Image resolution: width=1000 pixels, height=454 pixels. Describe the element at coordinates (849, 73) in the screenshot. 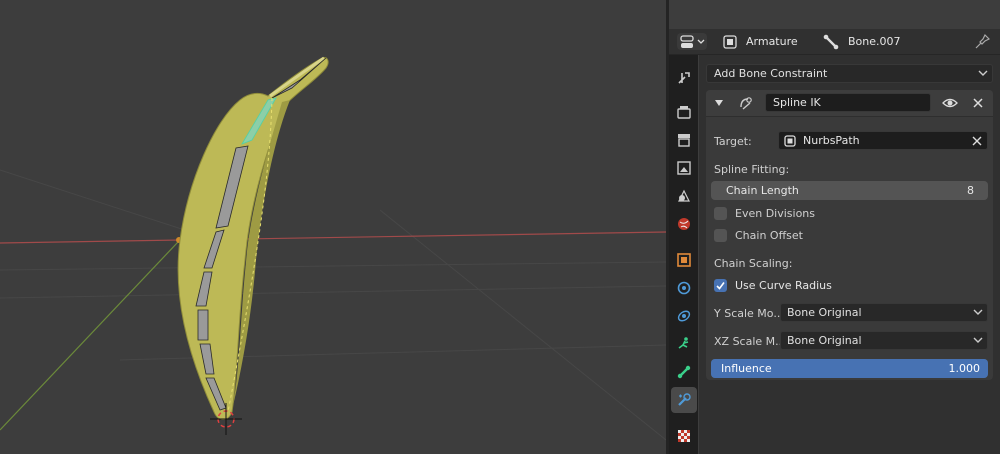

I see `add-bone-constraint-dropdown: Add Bone Constraint` at that location.